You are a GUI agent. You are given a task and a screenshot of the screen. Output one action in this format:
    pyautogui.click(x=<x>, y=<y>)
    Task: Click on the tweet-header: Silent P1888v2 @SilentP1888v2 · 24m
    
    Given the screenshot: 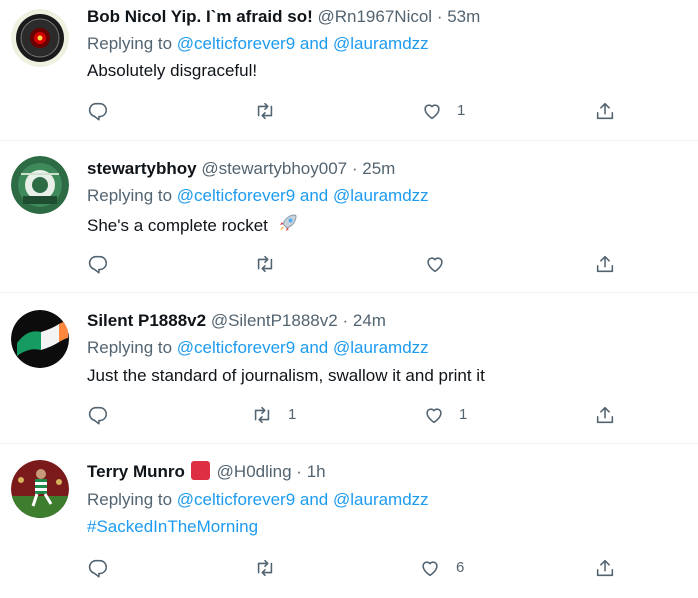 What is the action you would take?
    pyautogui.click(x=236, y=321)
    